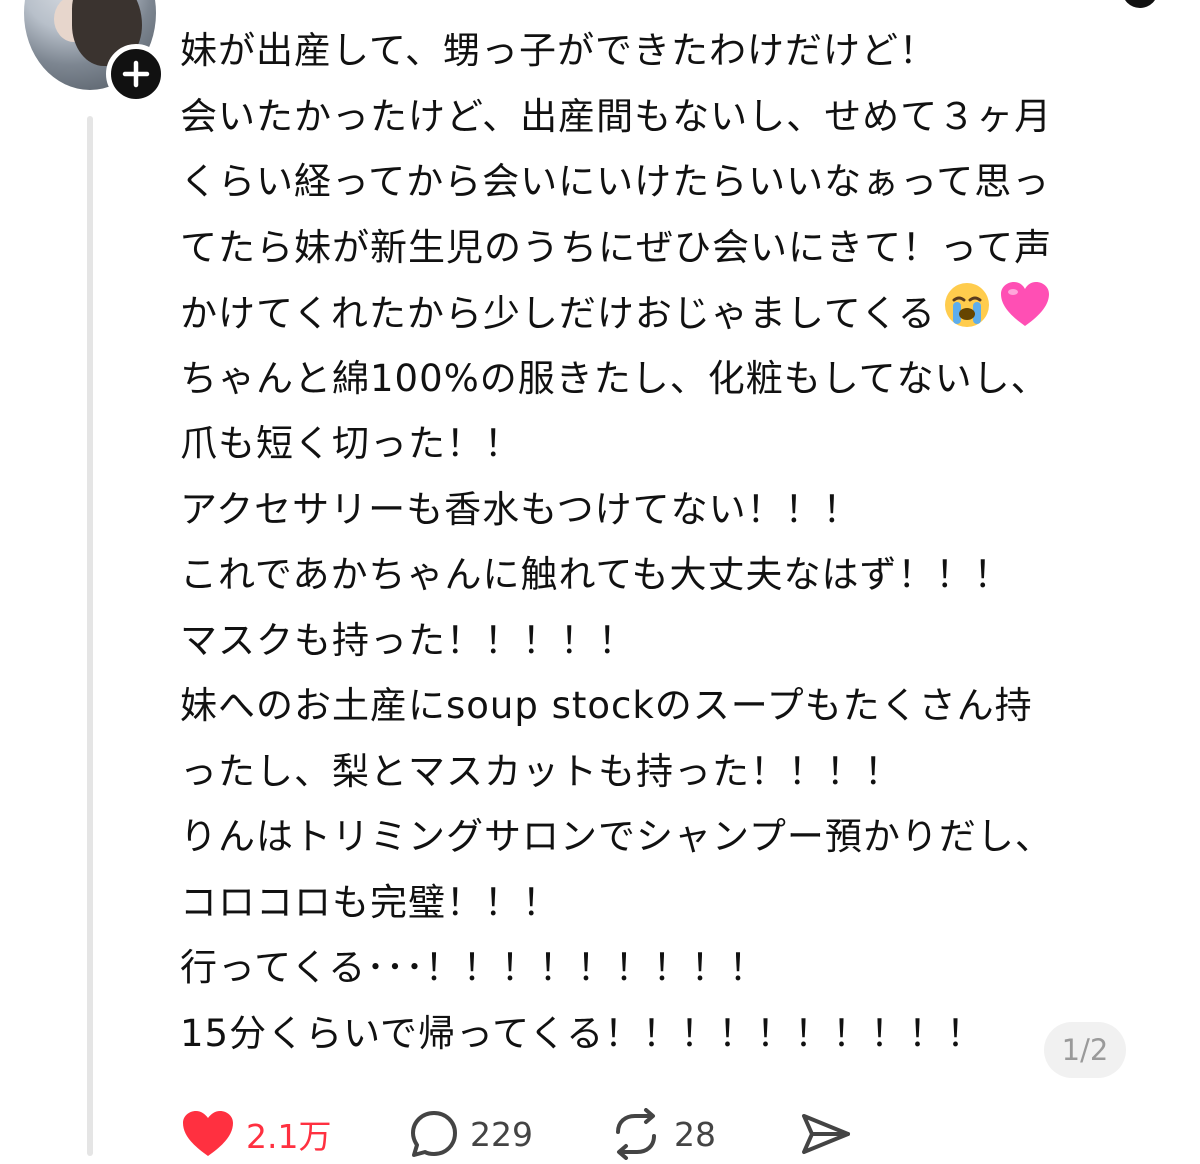 This screenshot has height=1164, width=1200. I want to click on repost-button: 28, so click(662, 1134).